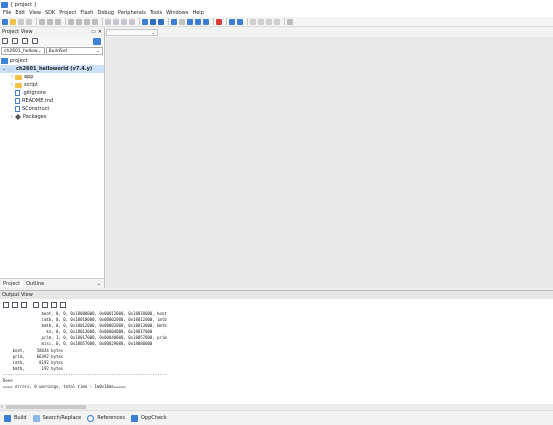 This screenshot has width=553, height=425. Describe the element at coordinates (15, 304) in the screenshot. I see `pin-icon` at that location.